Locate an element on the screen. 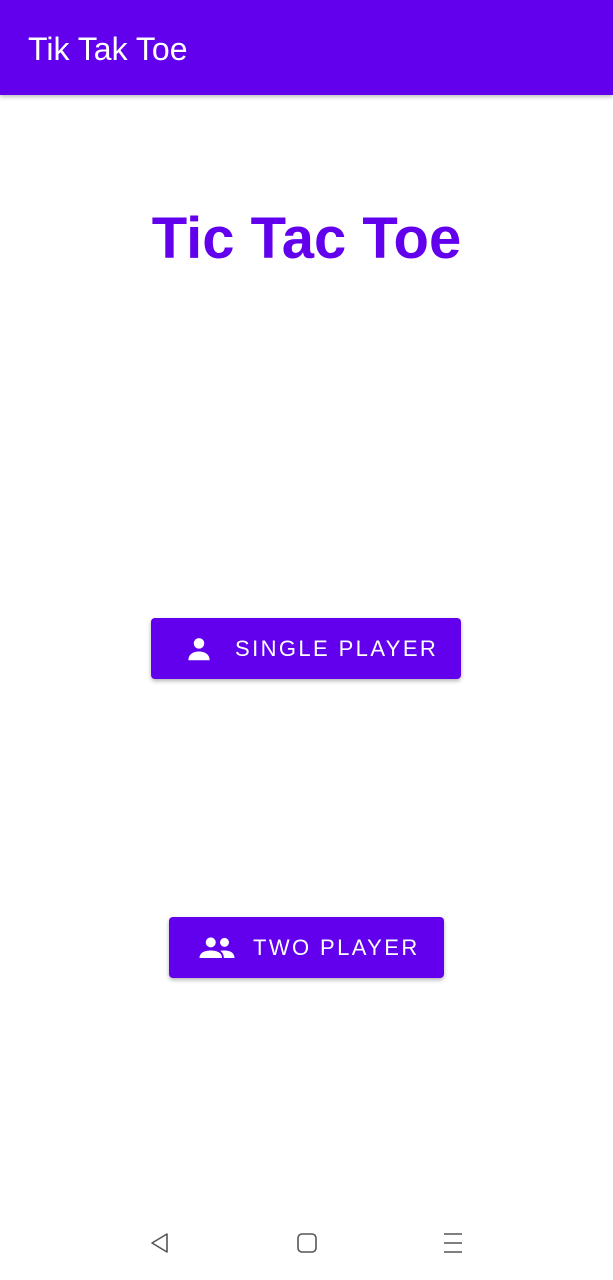 Image resolution: width=613 pixels, height=1280 pixels. back-triangle-icon is located at coordinates (160, 1243).